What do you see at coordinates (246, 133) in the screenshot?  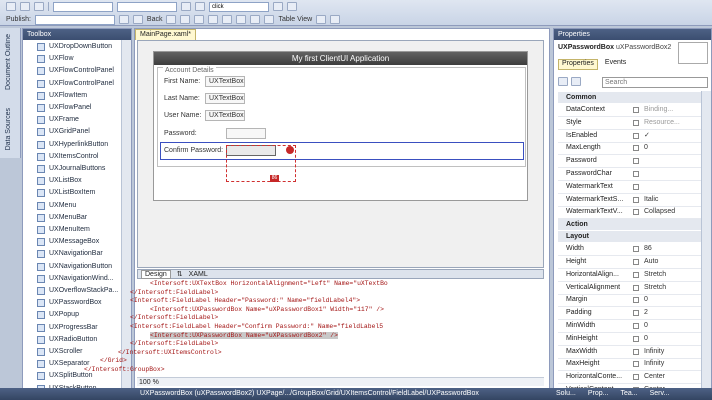 I see `password-box` at bounding box center [246, 133].